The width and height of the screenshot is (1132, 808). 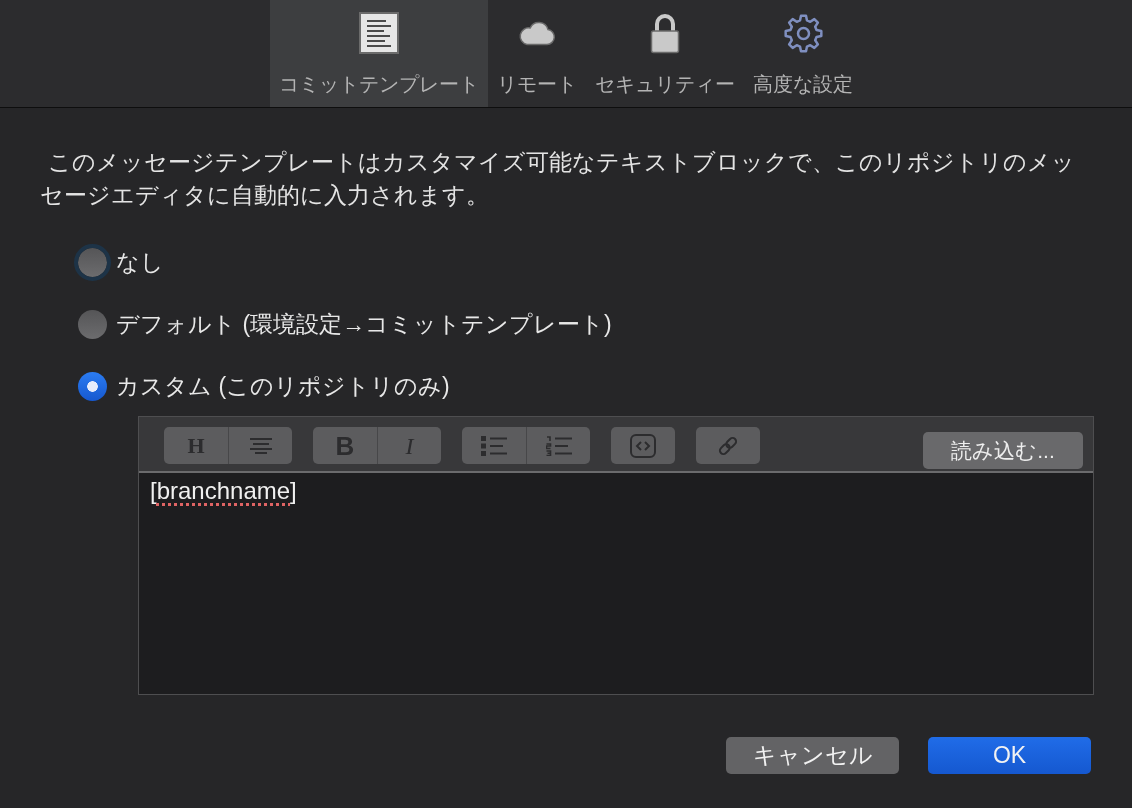 I want to click on tab: セキュリティー, so click(x=665, y=53).